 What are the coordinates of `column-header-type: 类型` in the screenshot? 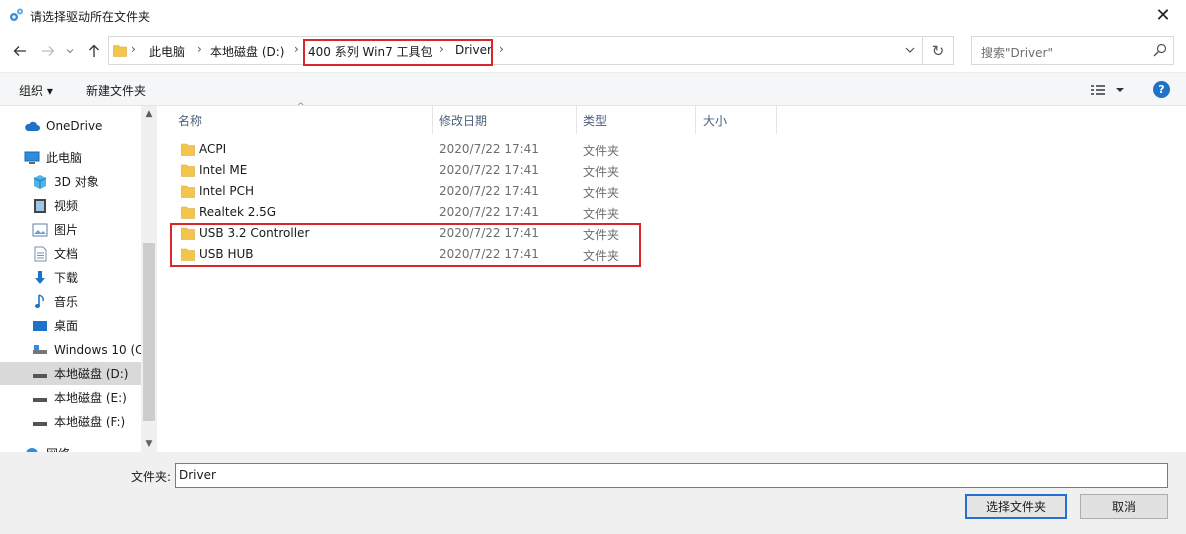 It's located at (595, 123).